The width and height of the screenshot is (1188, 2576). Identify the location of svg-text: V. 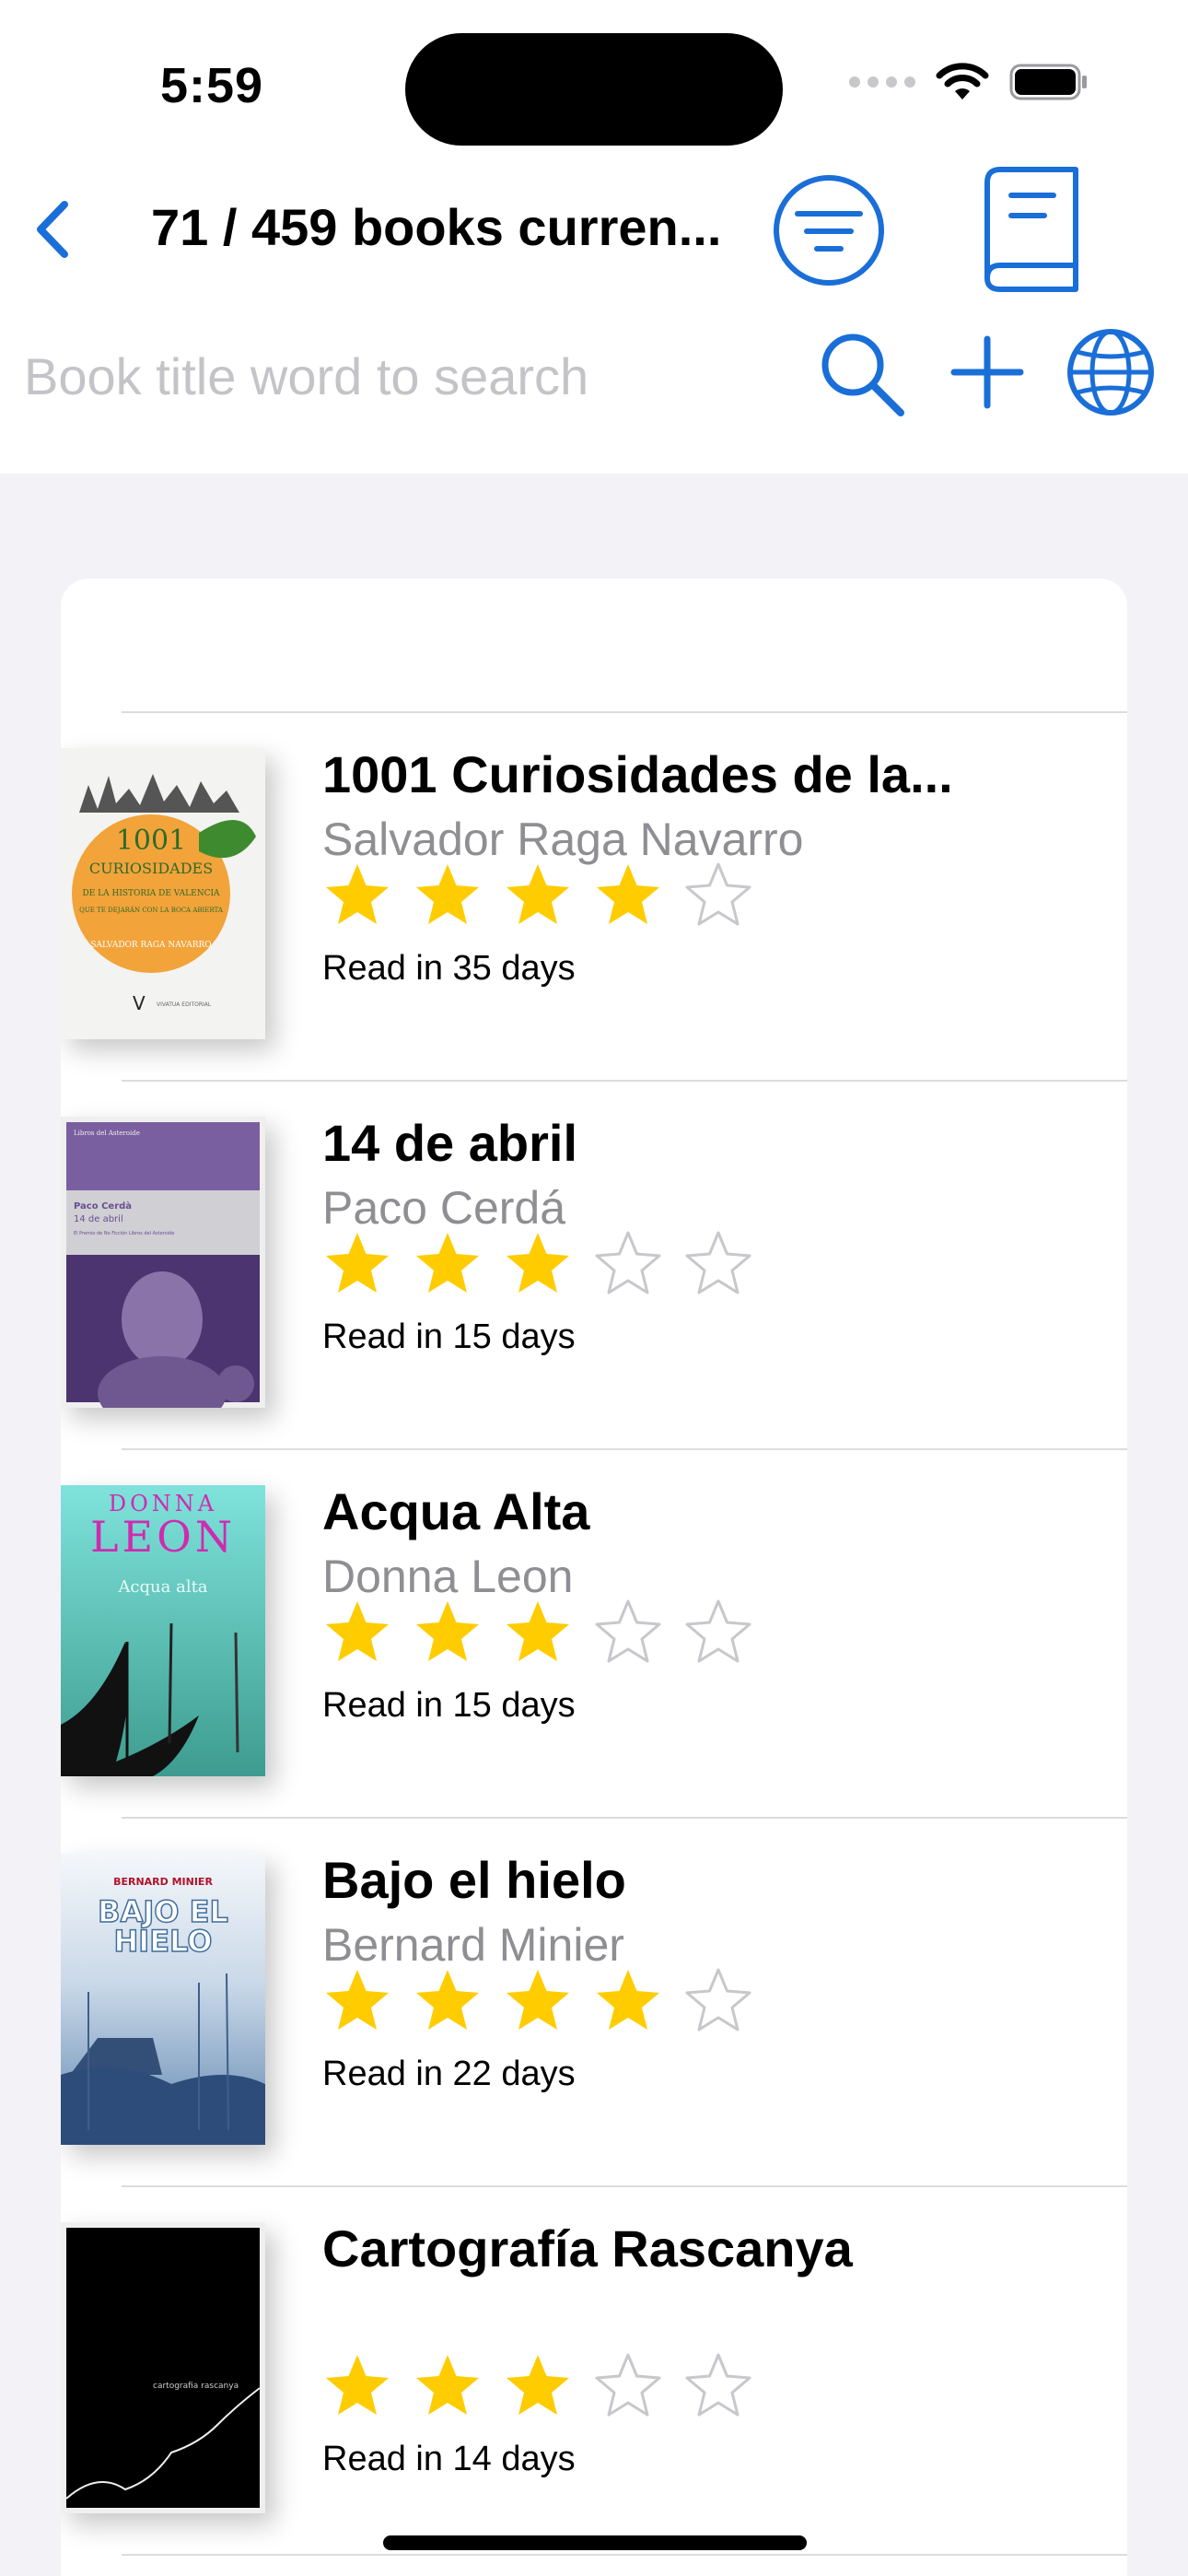
(139, 1003).